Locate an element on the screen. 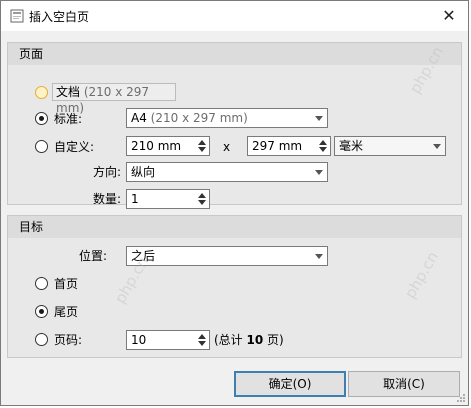 This screenshot has width=471, height=408. page-total-prefix: (总计 is located at coordinates (228, 340).